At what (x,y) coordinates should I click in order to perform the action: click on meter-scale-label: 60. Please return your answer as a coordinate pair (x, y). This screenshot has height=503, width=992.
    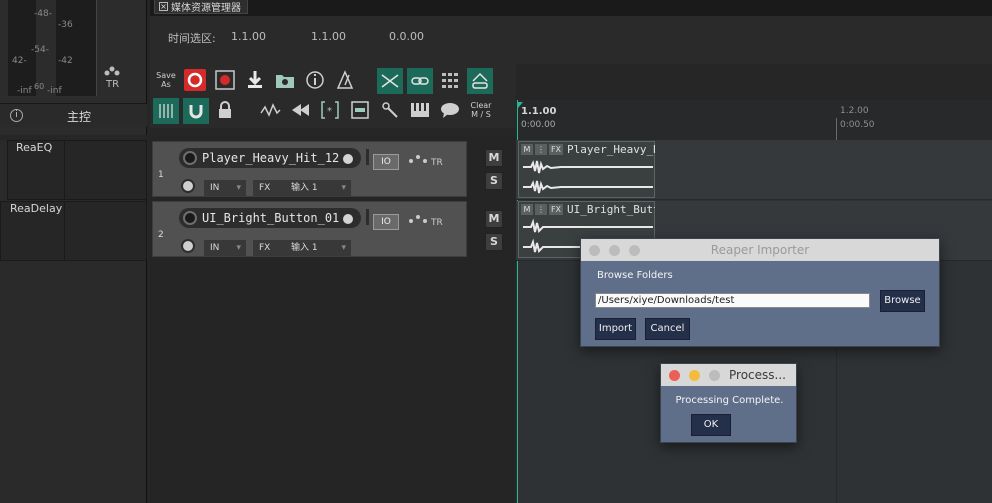
    Looking at the image, I should click on (39, 86).